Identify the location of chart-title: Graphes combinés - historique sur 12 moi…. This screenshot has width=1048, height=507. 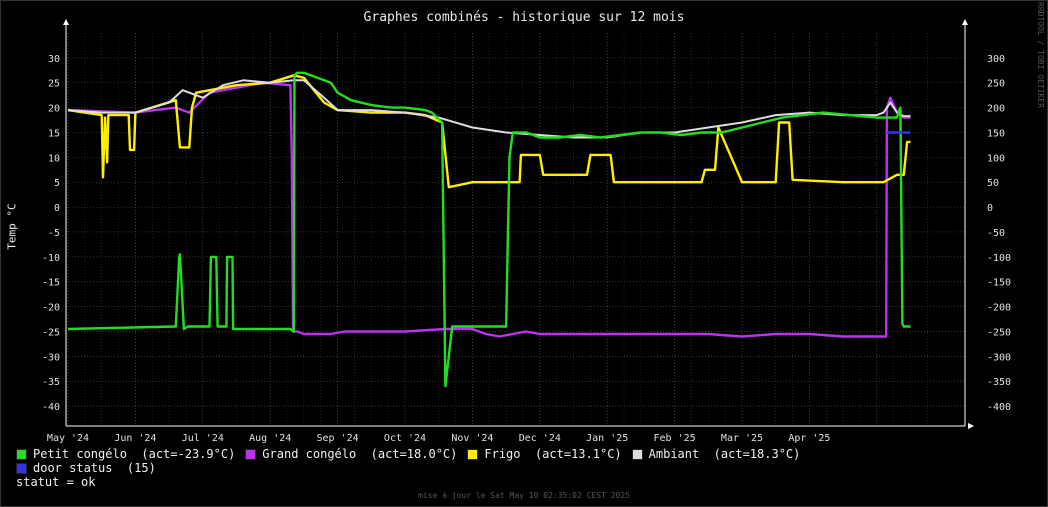
(524, 17).